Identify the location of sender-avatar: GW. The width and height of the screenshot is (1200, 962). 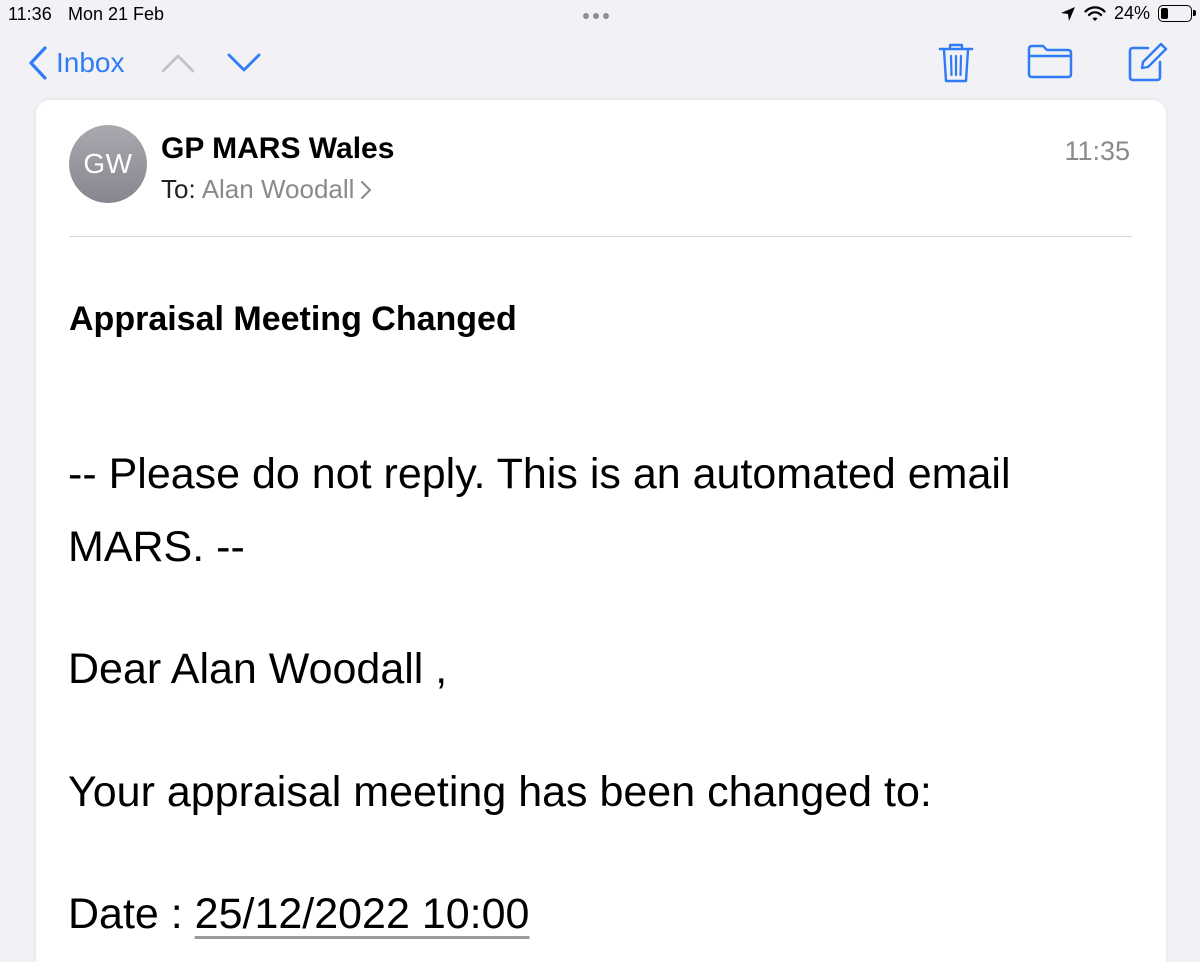
(108, 164).